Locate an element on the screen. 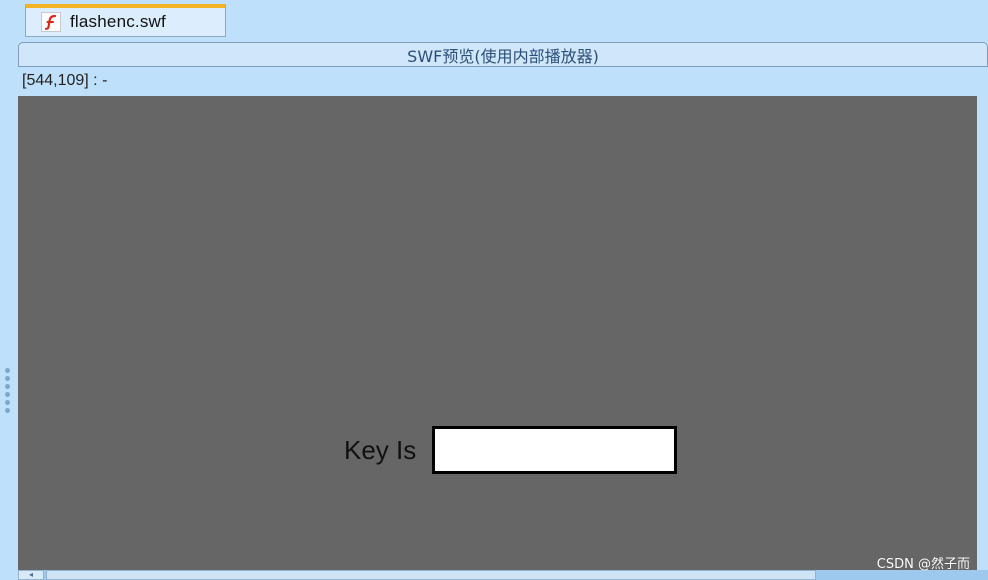 This screenshot has height=580, width=988. panel-title: SWF预览(使用内部播放器) is located at coordinates (503, 56).